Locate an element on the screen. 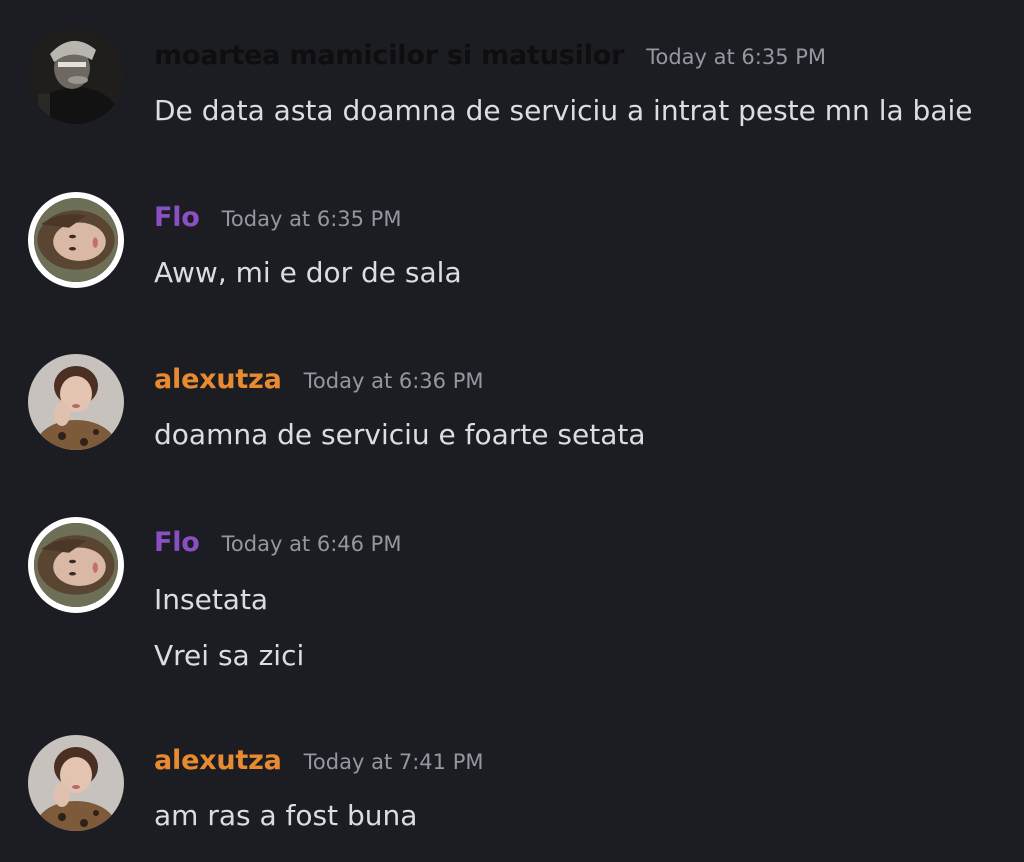 The height and width of the screenshot is (862, 1024). message-text: am ras a fost buna is located at coordinates (286, 815).